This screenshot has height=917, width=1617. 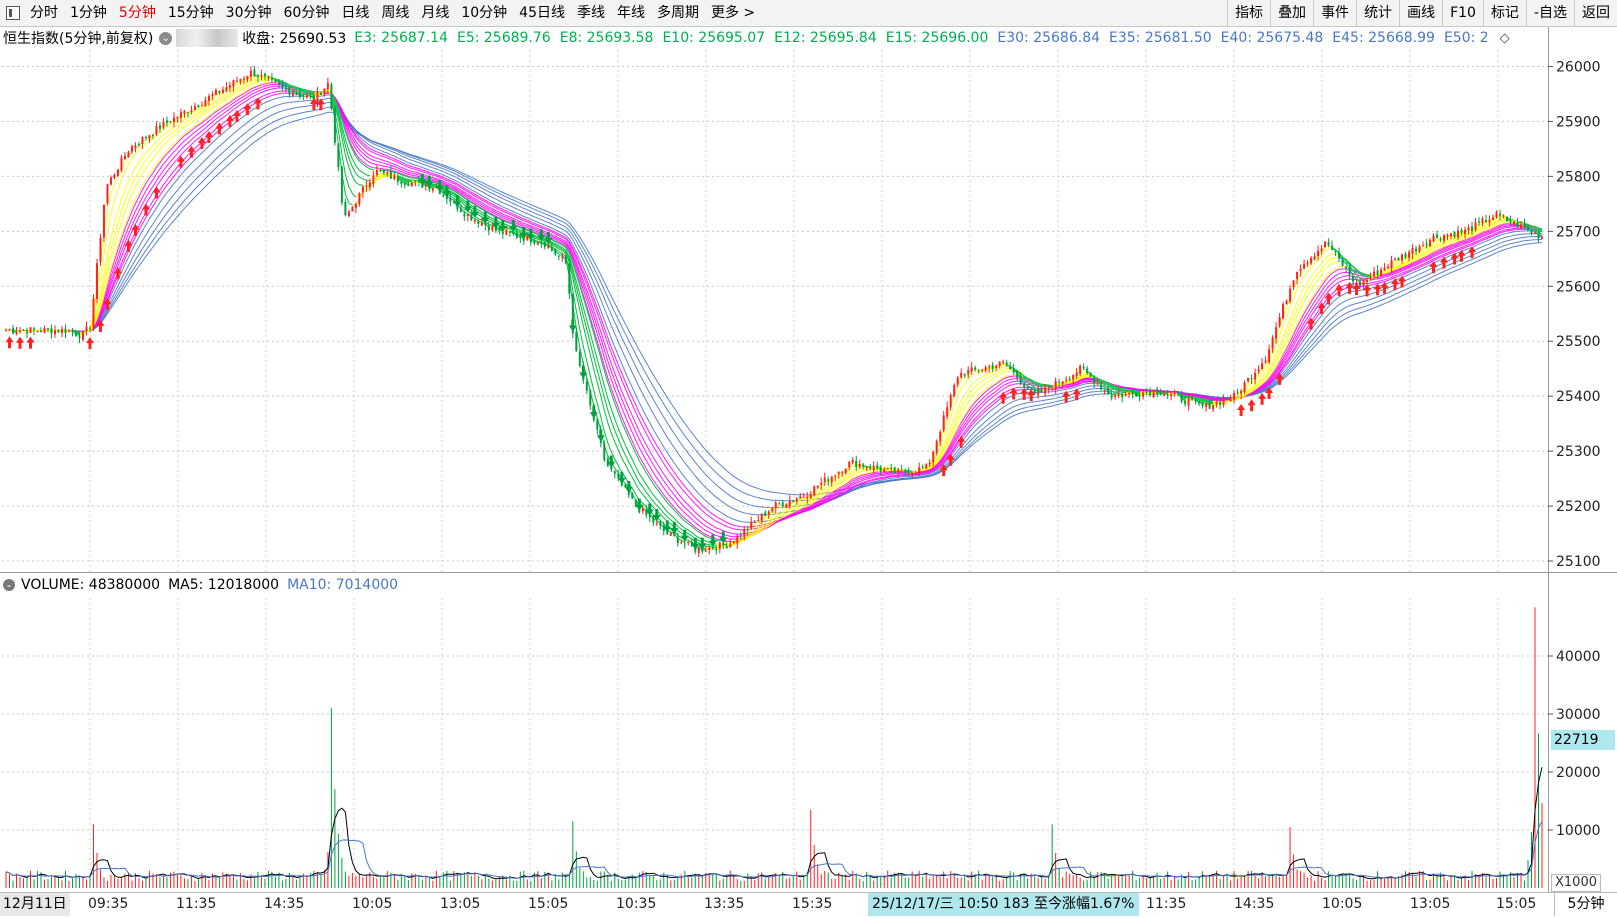 I want to click on time-tick: 13:35, so click(x=724, y=904).